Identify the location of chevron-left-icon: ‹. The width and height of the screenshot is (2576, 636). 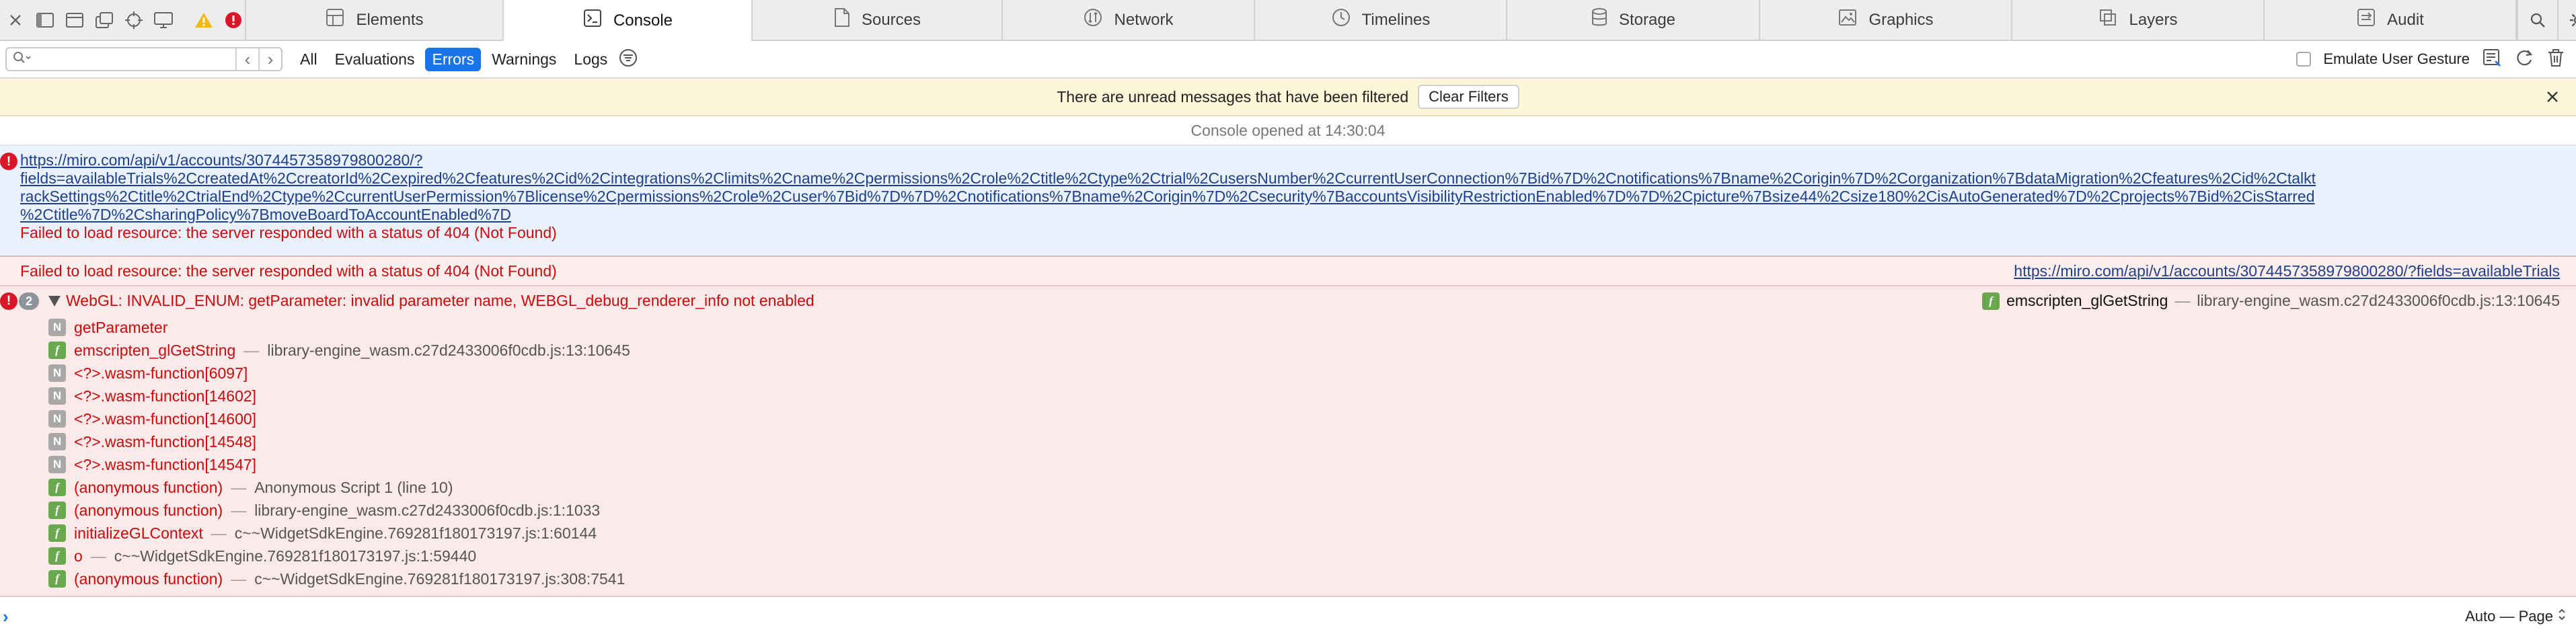
(247, 58).